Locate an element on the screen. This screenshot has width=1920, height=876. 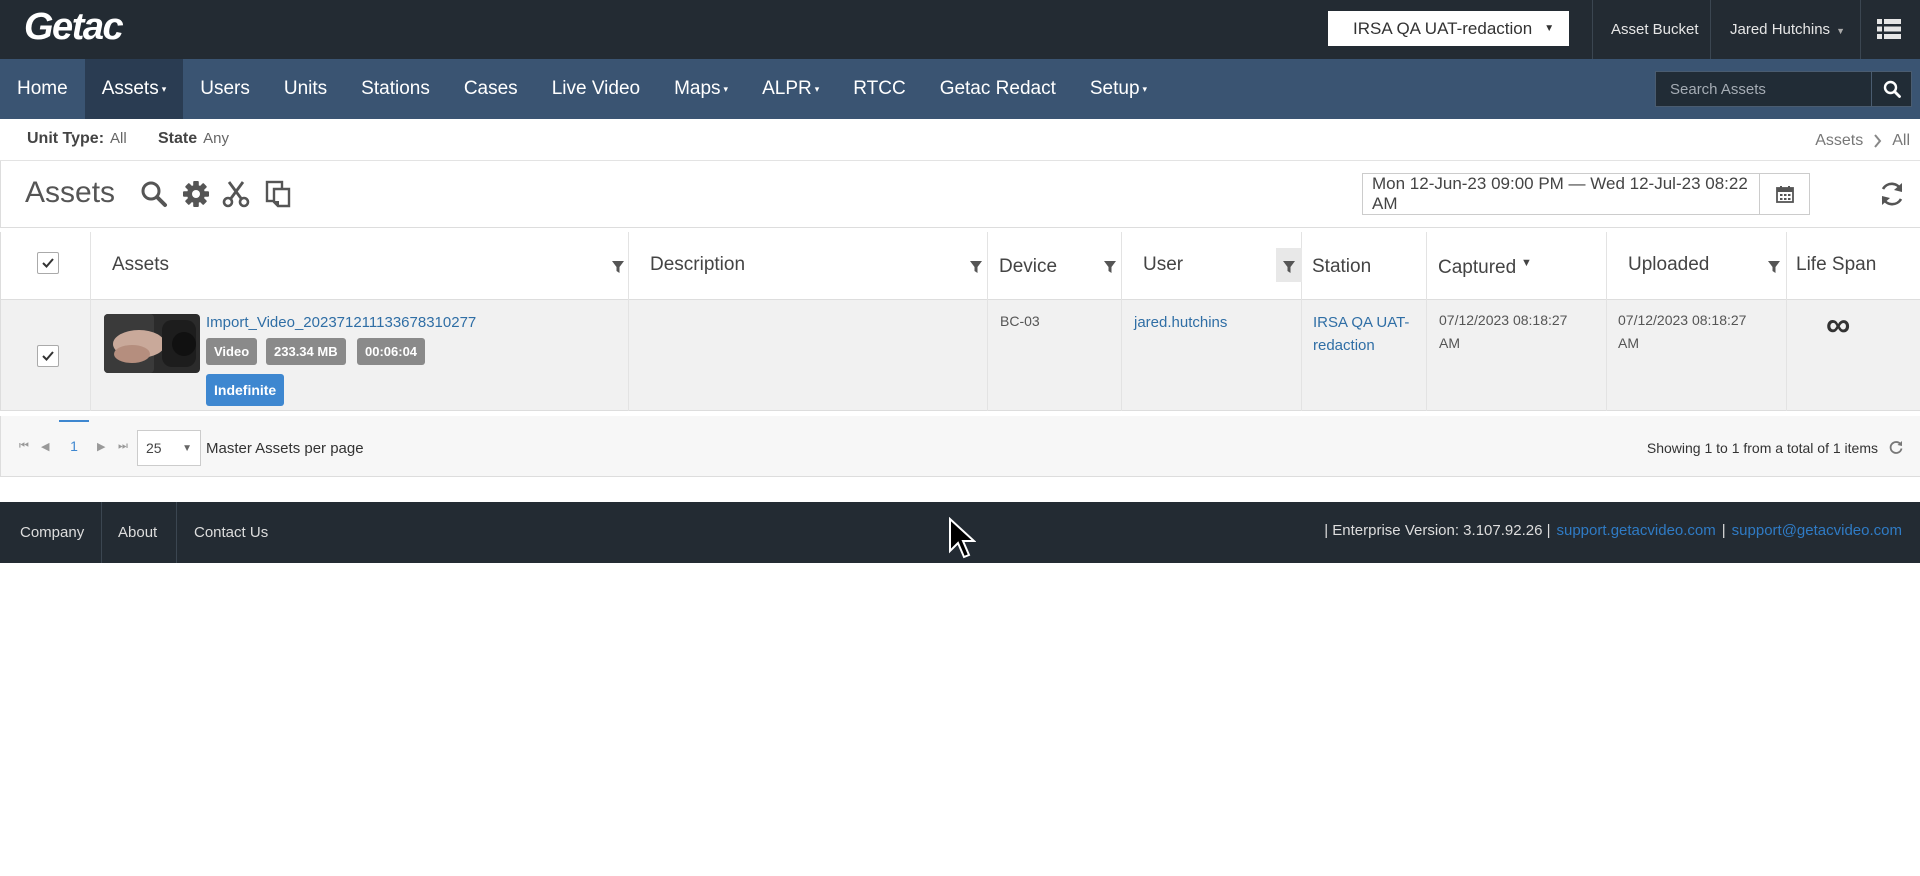
nav-setup: Setup ▾ is located at coordinates (1118, 89).